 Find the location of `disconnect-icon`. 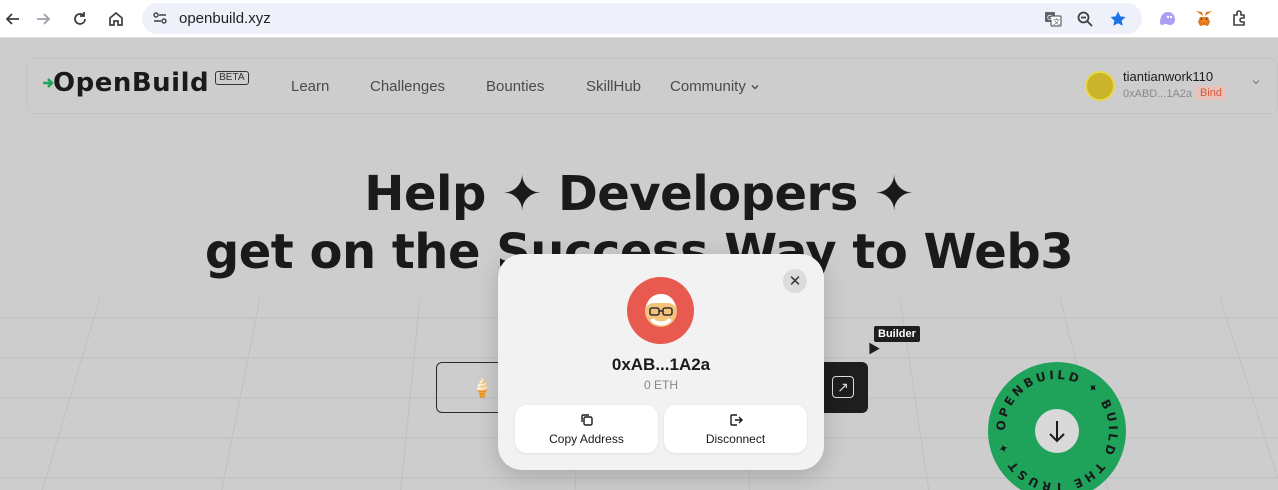

disconnect-icon is located at coordinates (735, 420).